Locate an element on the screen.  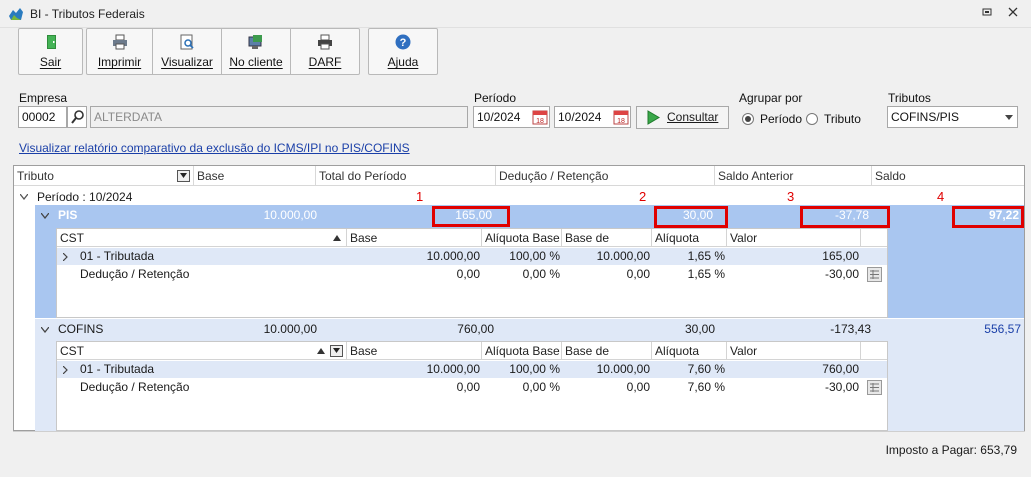
cofins-saldo: 556,57 is located at coordinates (1002, 329).